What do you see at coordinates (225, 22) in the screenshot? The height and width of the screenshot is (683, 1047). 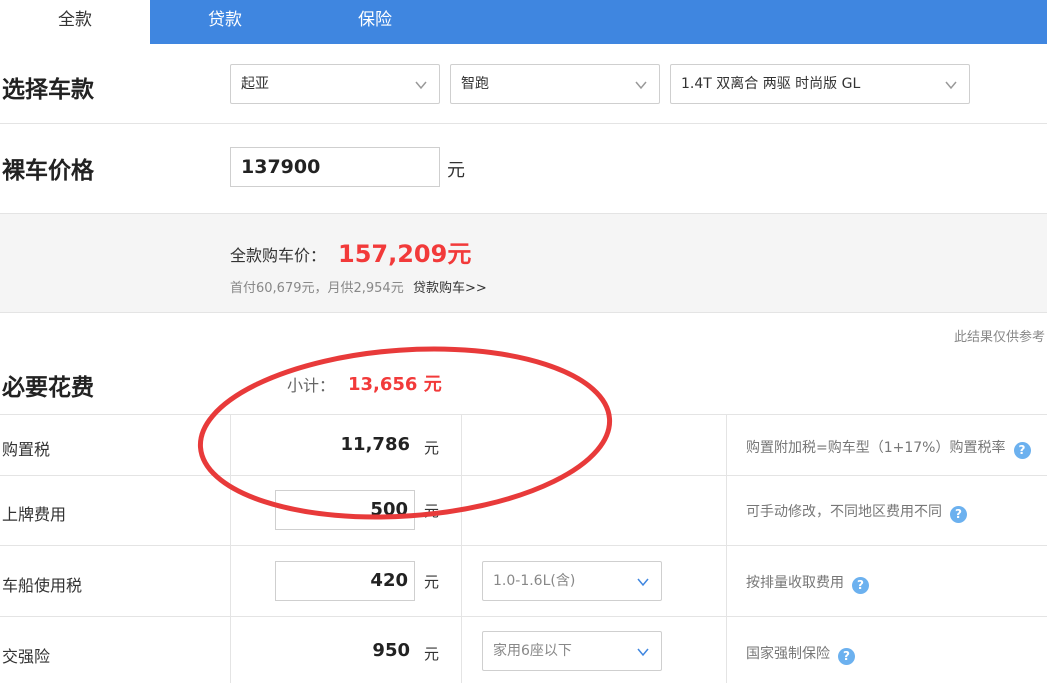 I see `tab-loan: 贷款` at bounding box center [225, 22].